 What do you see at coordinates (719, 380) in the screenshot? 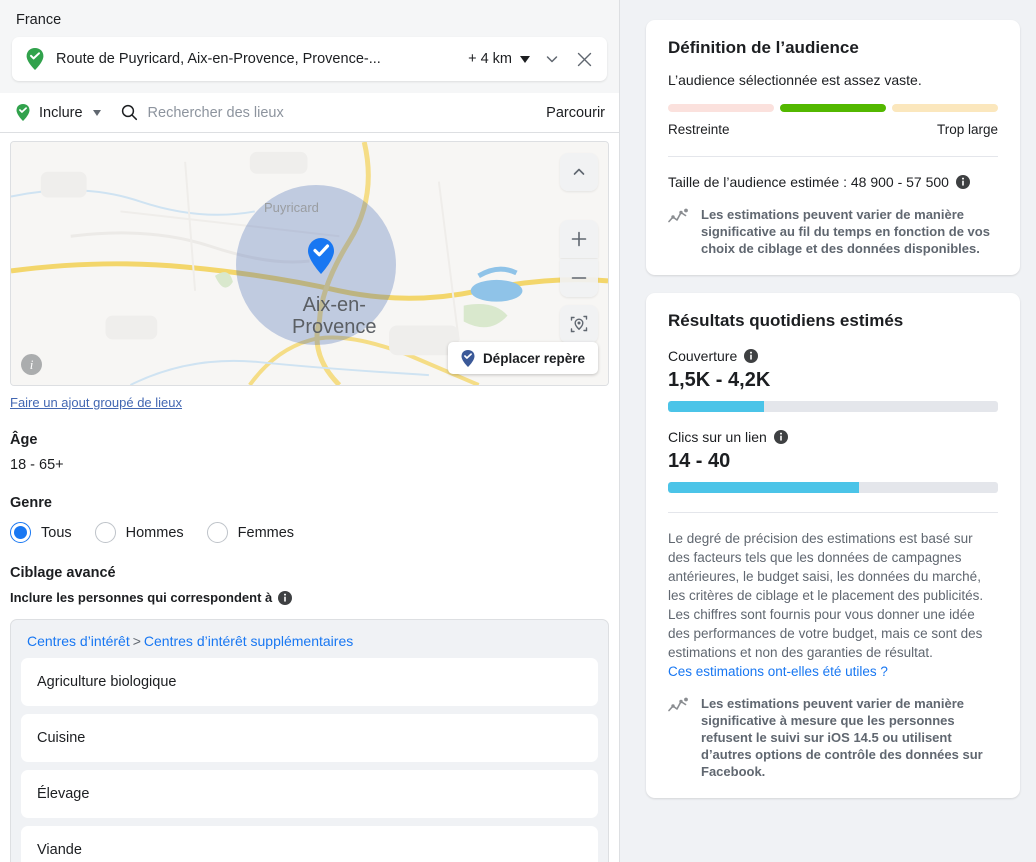
I see `metric-value-reach: 1,5K - 4,2K` at bounding box center [719, 380].